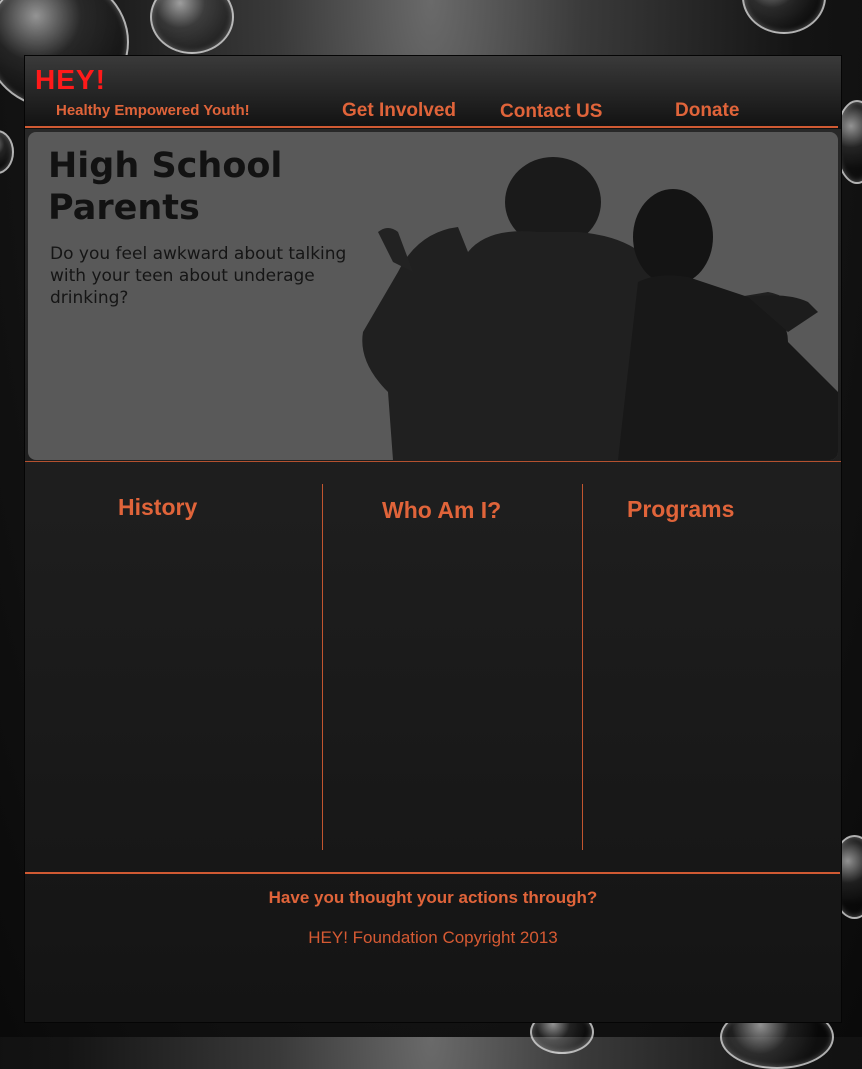  What do you see at coordinates (399, 111) in the screenshot?
I see `nav-get-involved: Get Involved` at bounding box center [399, 111].